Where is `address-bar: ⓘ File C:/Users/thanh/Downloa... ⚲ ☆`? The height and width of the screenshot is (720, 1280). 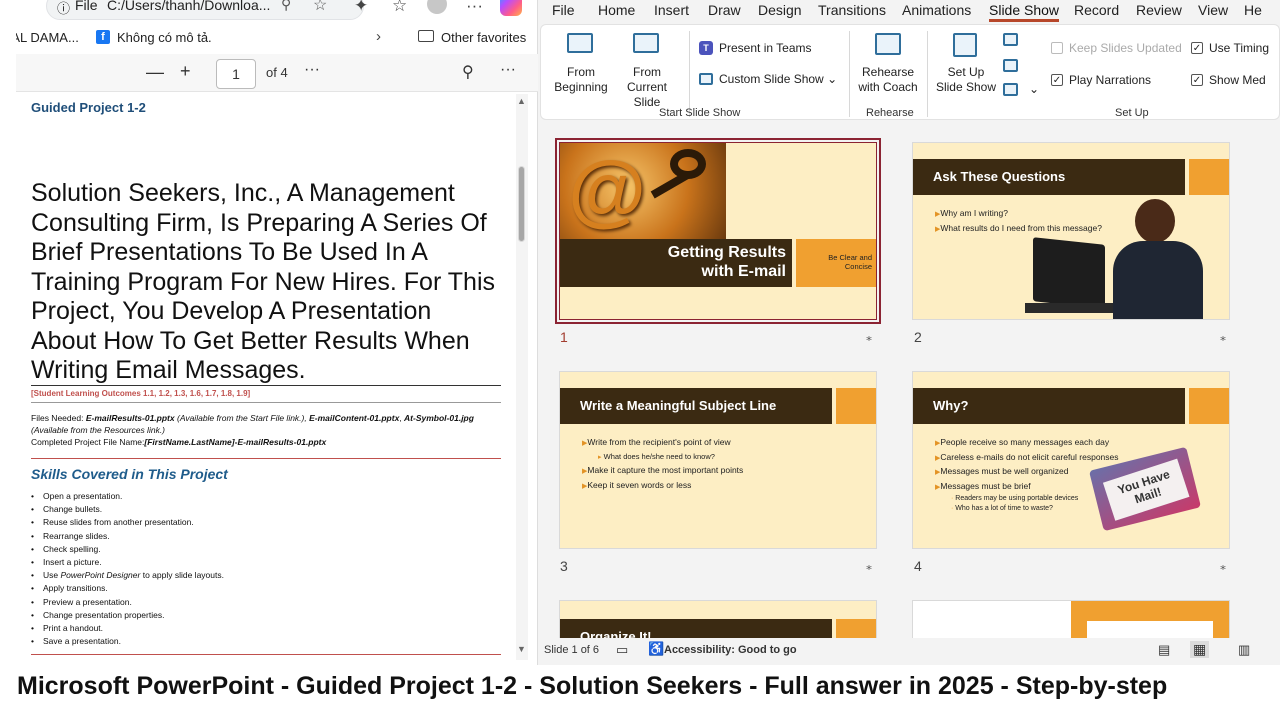 address-bar: ⓘ File C:/Users/thanh/Downloa... ⚲ ☆ is located at coordinates (205, 10).